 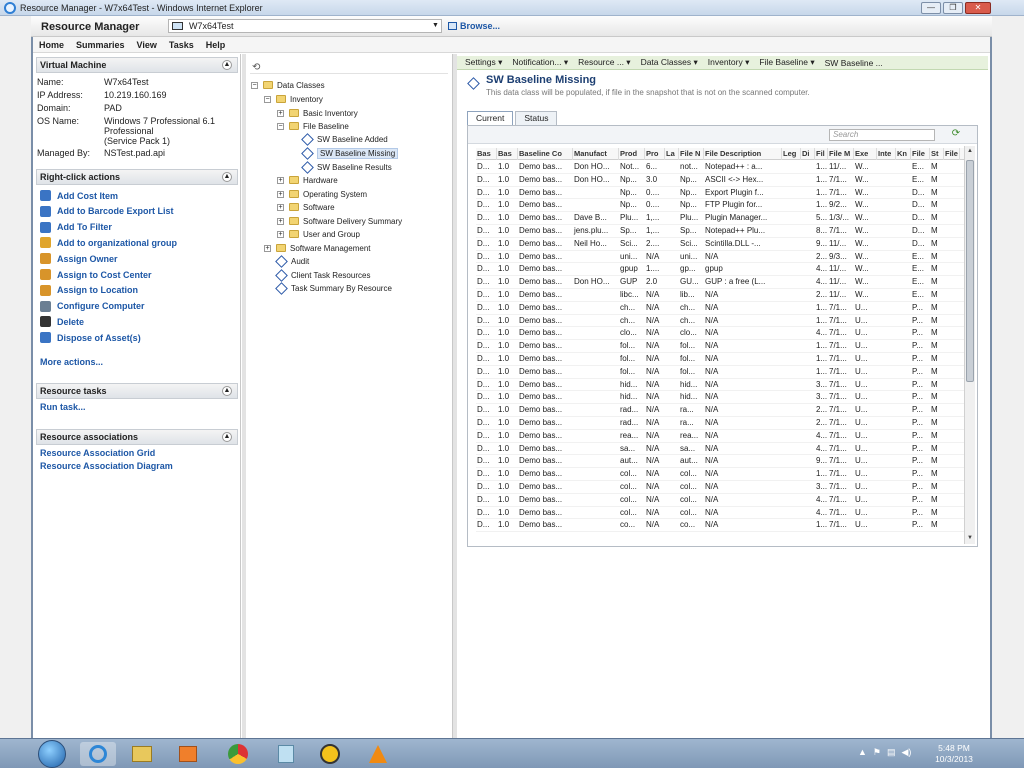 I want to click on column-header: File N, so click(x=691, y=154).